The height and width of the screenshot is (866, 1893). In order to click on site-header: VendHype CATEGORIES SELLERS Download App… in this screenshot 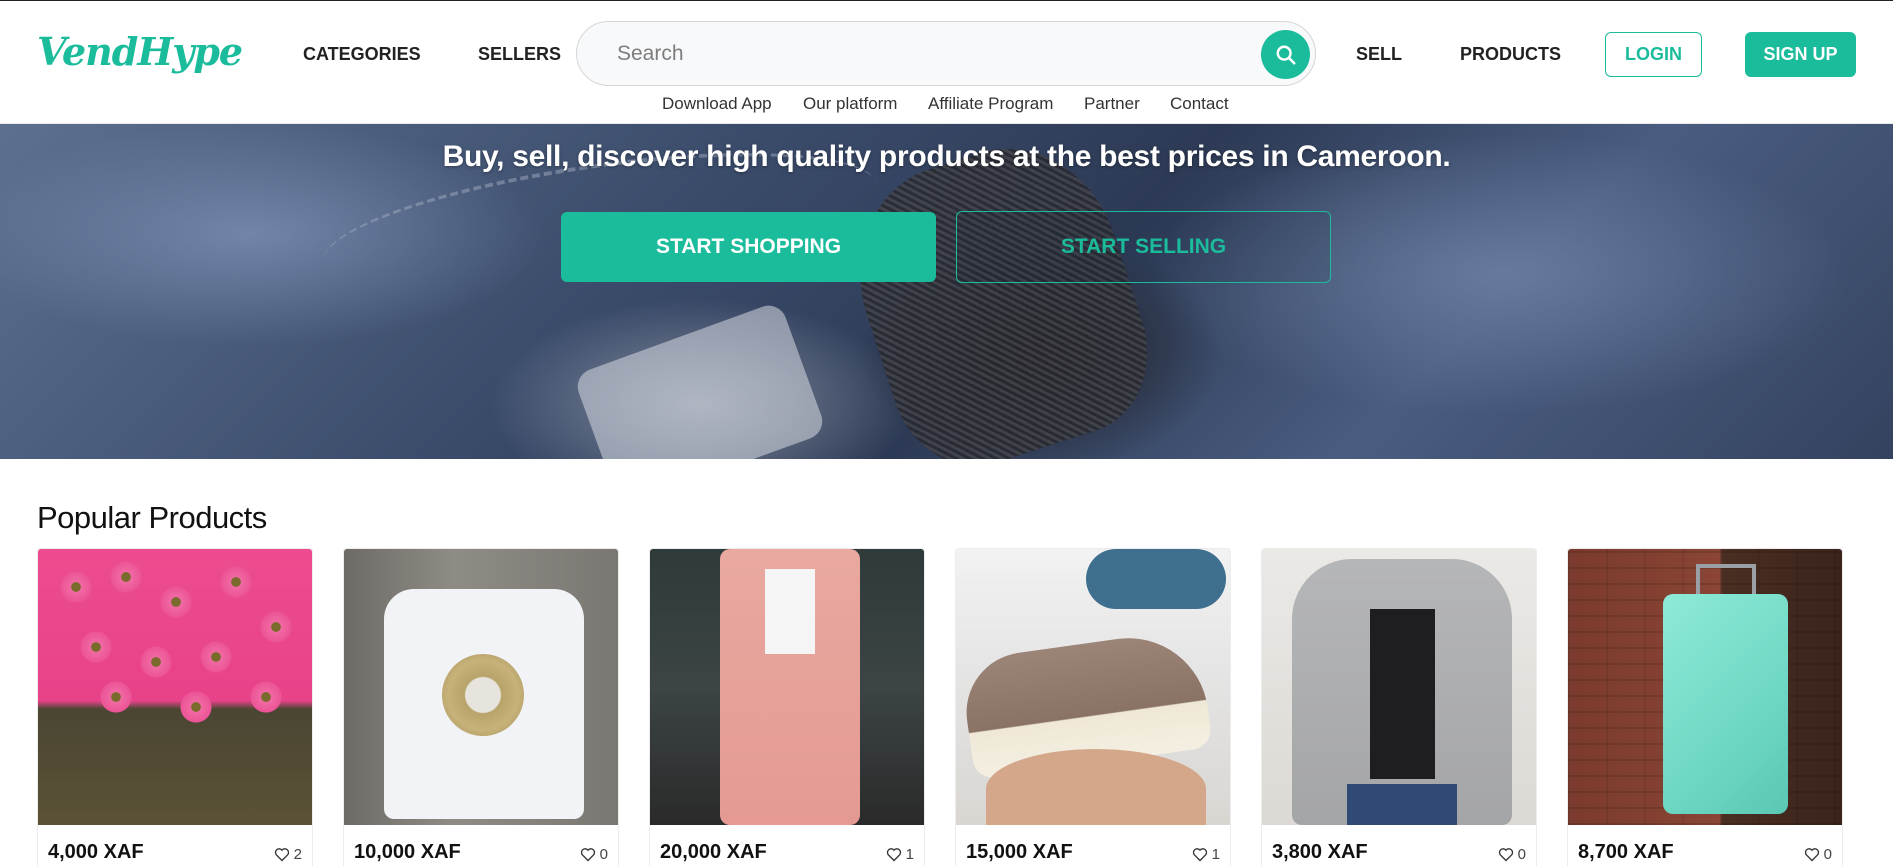, I will do `click(946, 62)`.